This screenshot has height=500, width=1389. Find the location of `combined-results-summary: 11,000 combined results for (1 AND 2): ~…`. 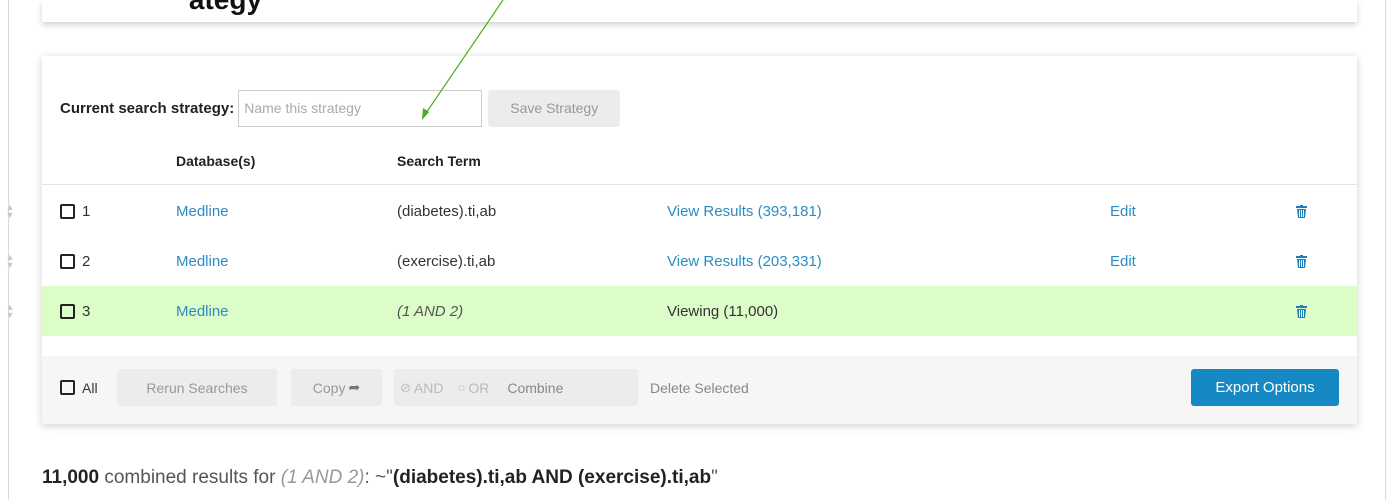

combined-results-summary: 11,000 combined results for (1 AND 2): ~… is located at coordinates (380, 478).